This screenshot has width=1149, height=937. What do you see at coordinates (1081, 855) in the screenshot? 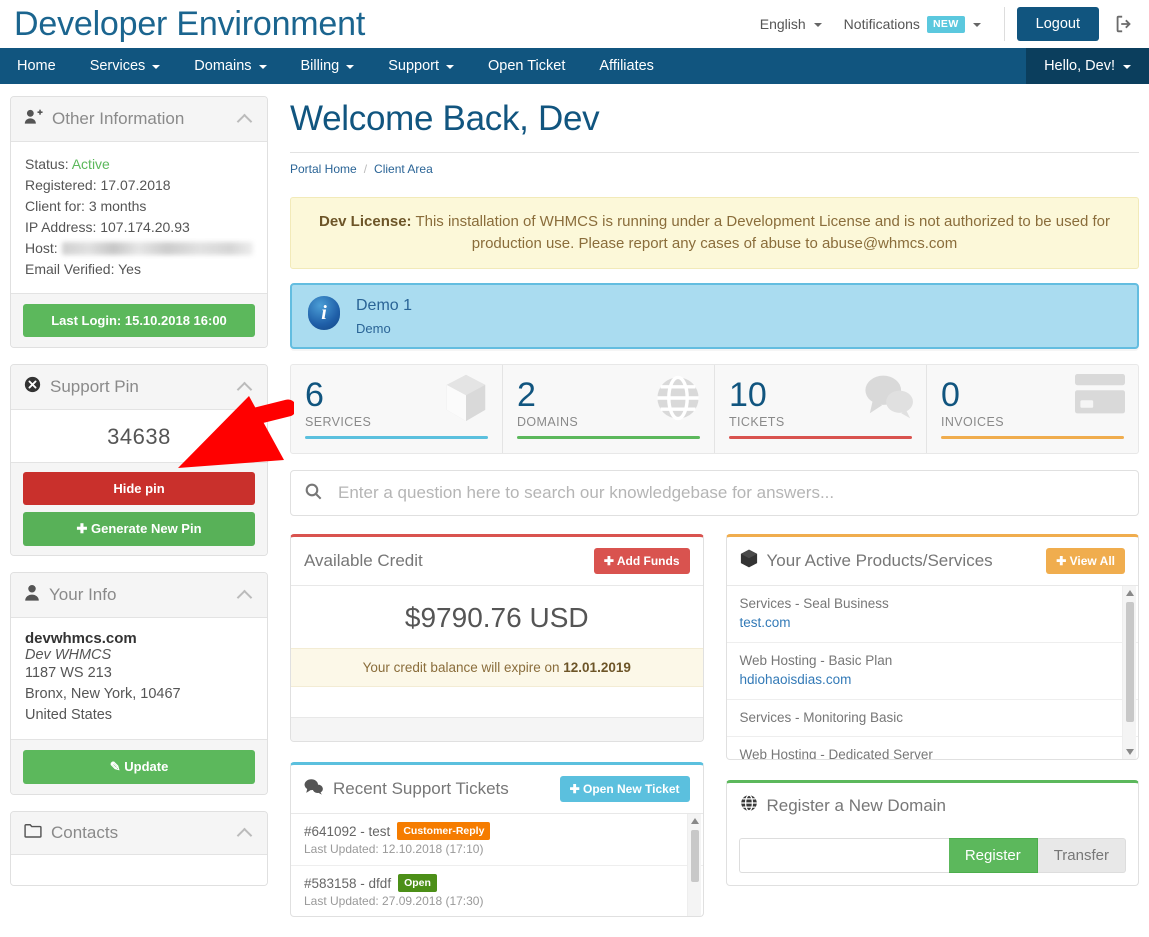
I see `domain-transfer-tab: Transfer` at bounding box center [1081, 855].